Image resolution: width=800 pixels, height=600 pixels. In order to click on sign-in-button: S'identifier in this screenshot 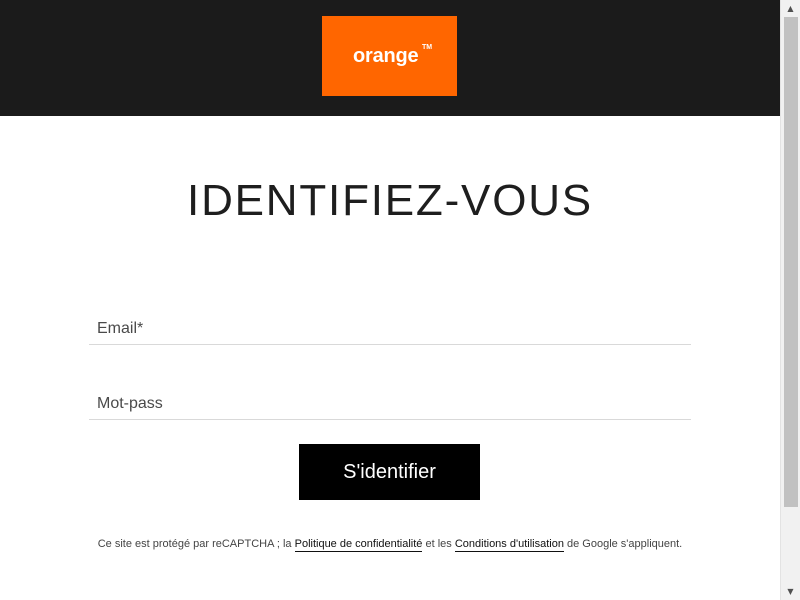, I will do `click(389, 472)`.